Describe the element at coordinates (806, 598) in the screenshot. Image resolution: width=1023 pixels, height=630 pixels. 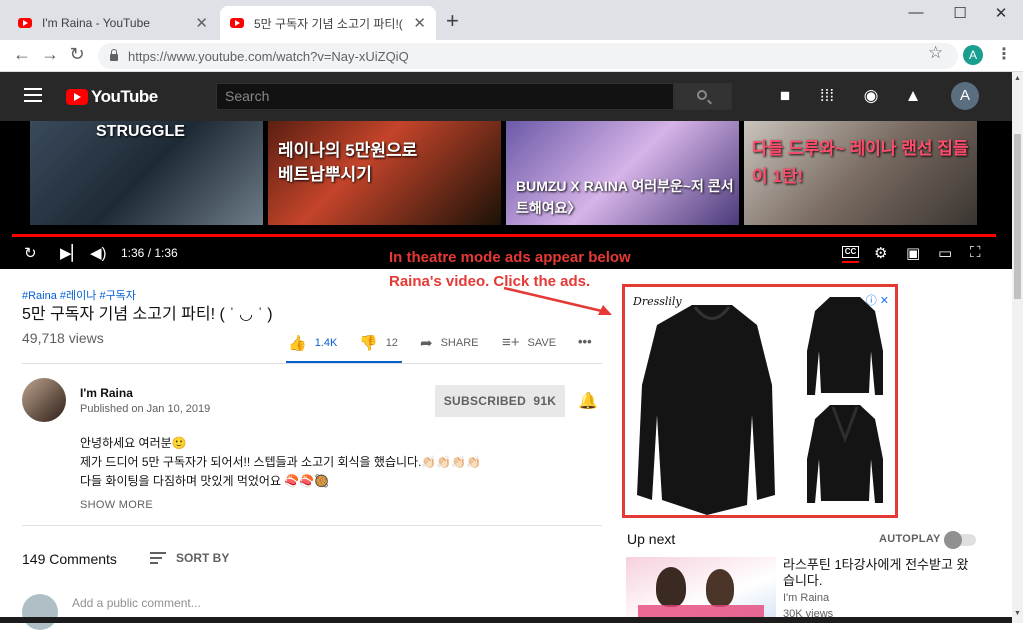
I see `next-video-channel: I'm Raina` at that location.